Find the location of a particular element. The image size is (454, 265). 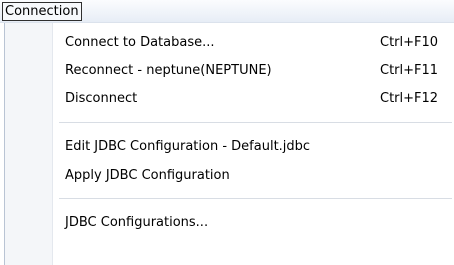

menu-item-edit-jdbc-configuration: Edit JDBC Configuration - Default.jdbc is located at coordinates (253, 147).